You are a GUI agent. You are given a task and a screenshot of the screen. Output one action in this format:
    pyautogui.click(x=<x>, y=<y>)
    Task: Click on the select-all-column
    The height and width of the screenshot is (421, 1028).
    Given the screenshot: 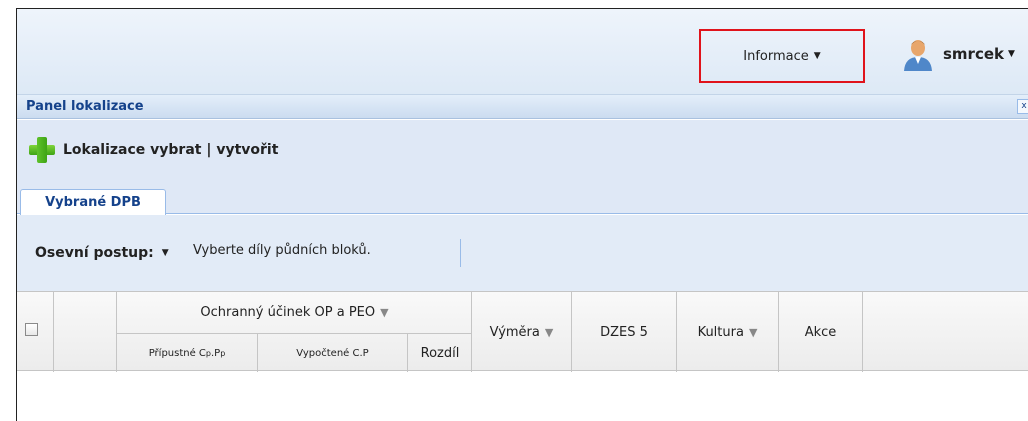 What is the action you would take?
    pyautogui.click(x=35, y=332)
    